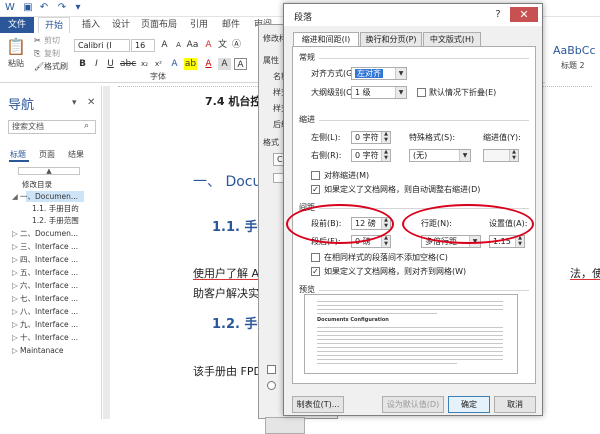 This screenshot has height=434, width=600. Describe the element at coordinates (315, 189) in the screenshot. I see `auto-adjust-right-checkbox: ✓` at that location.